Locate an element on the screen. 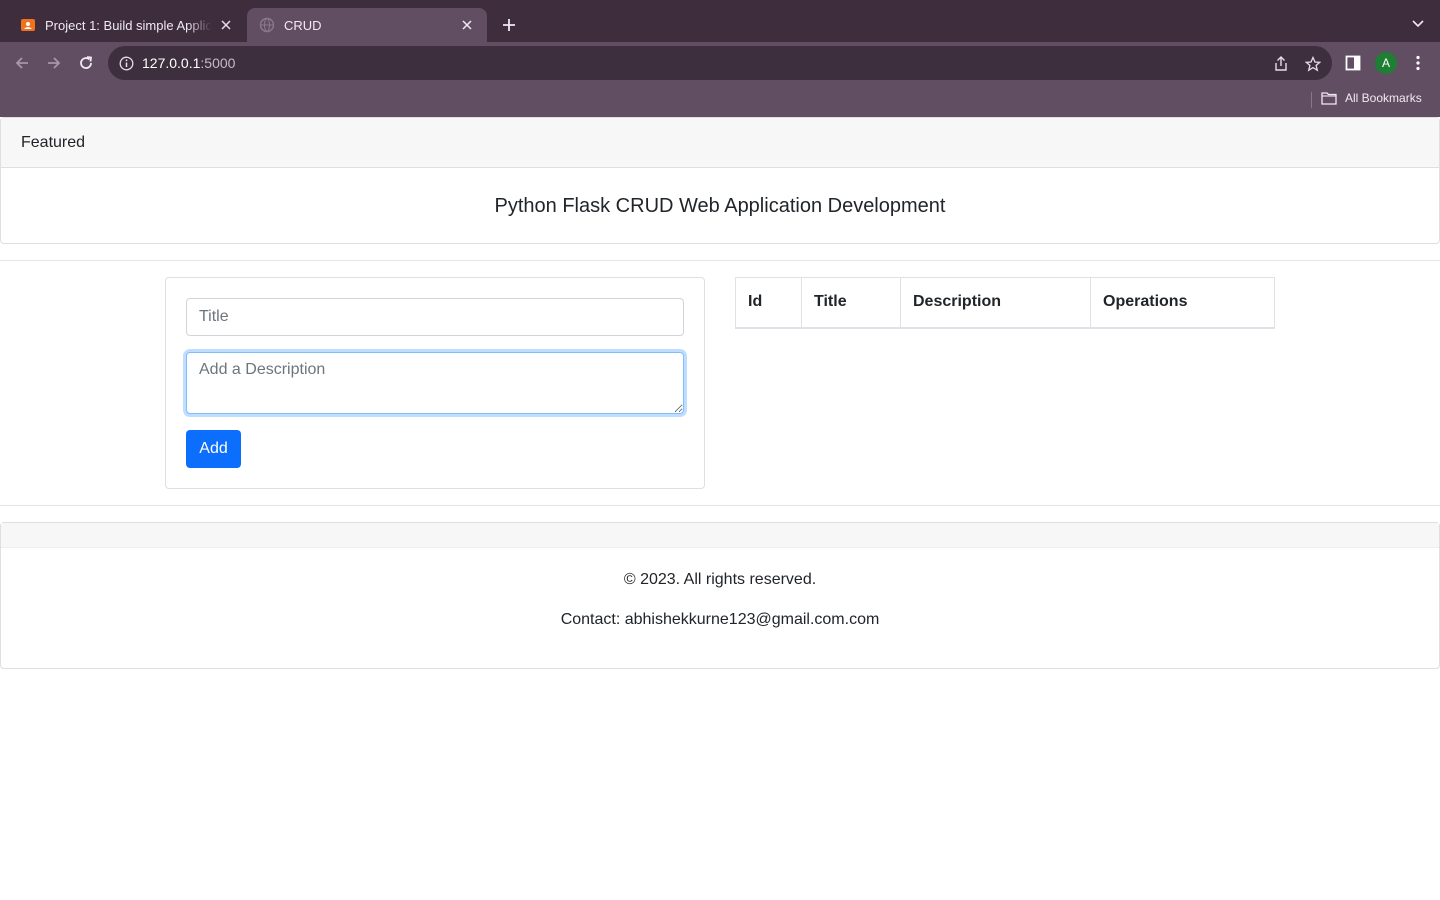  back-button is located at coordinates (22, 63).